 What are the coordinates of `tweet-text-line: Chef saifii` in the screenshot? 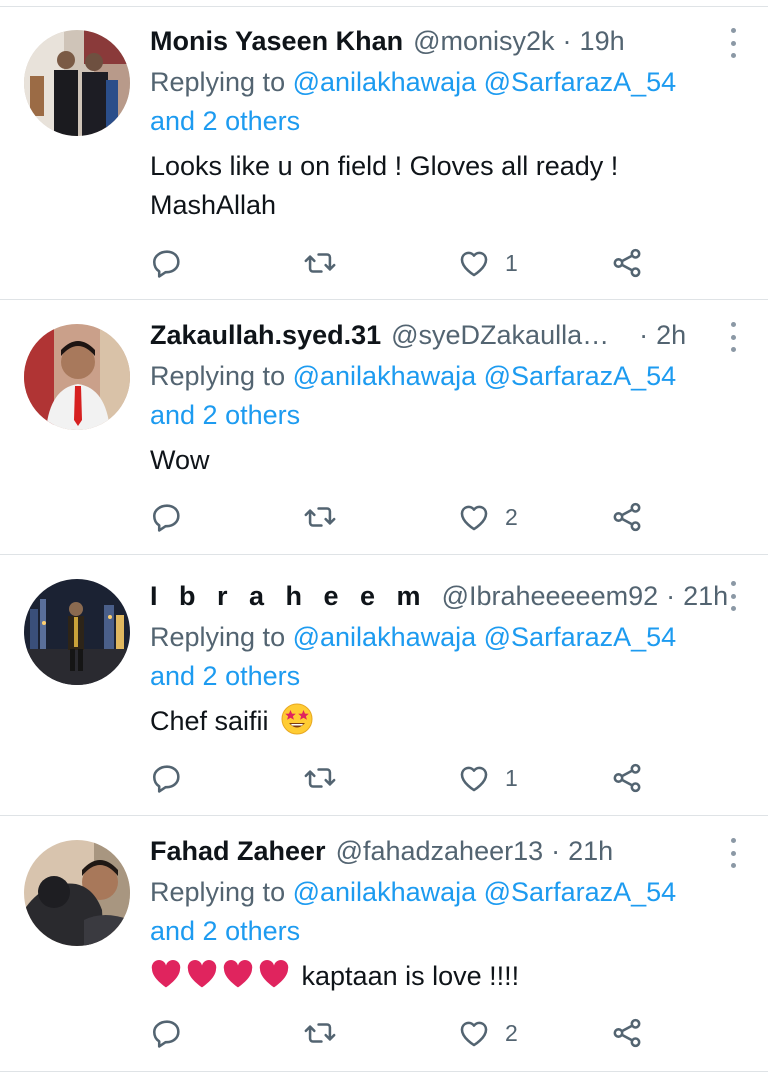 It's located at (209, 721).